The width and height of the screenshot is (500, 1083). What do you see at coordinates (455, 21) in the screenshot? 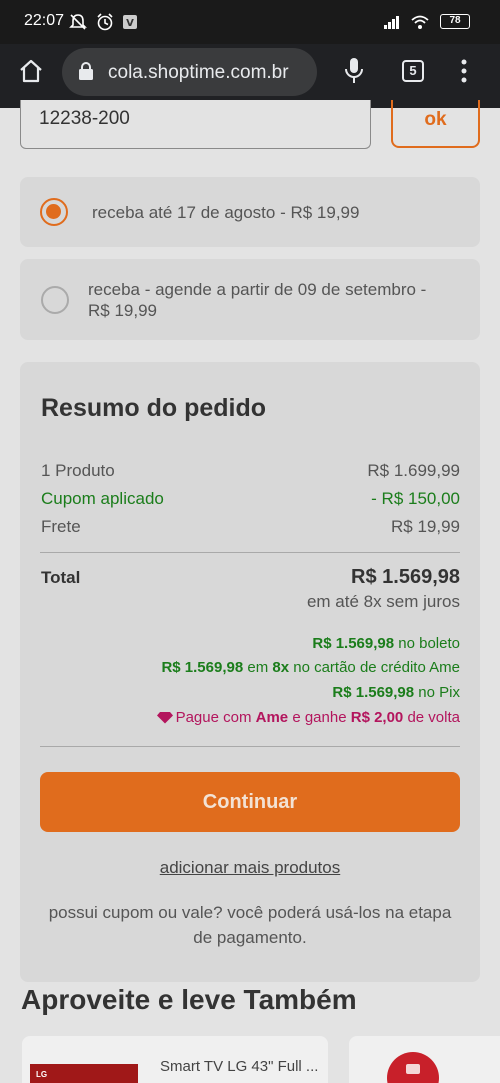
I see `battery-icon: 78` at bounding box center [455, 21].